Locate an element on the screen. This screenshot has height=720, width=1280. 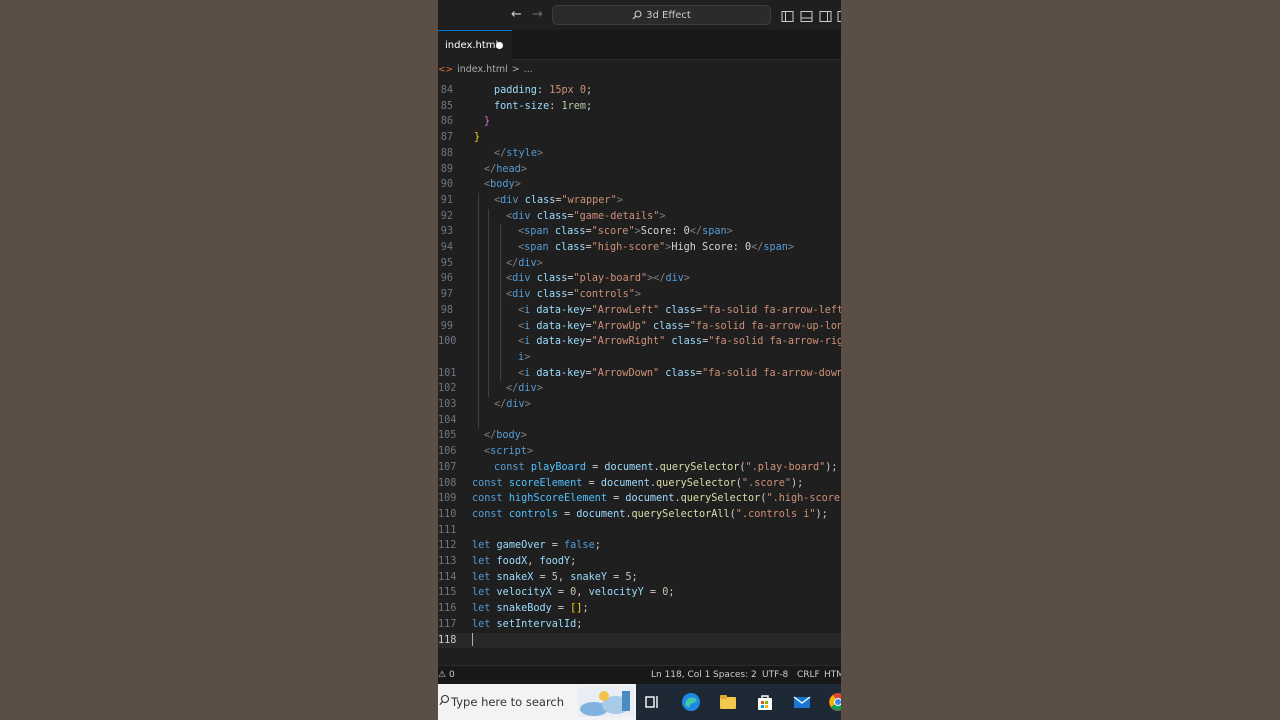
tab-index-html: index.html is located at coordinates (475, 45).